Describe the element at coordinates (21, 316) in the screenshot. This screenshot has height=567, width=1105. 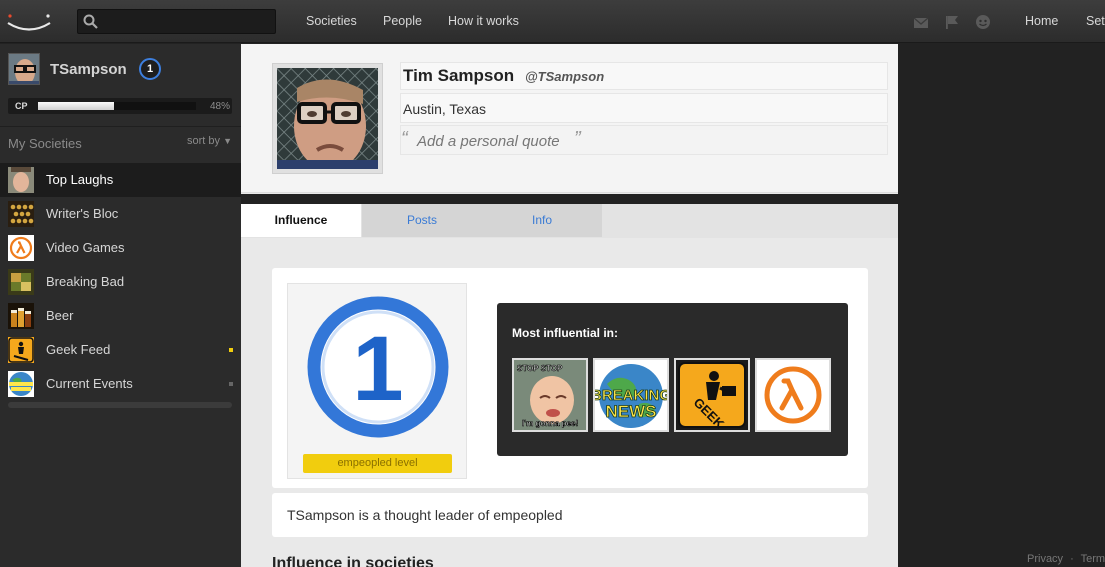
I see `beer-thumb` at that location.